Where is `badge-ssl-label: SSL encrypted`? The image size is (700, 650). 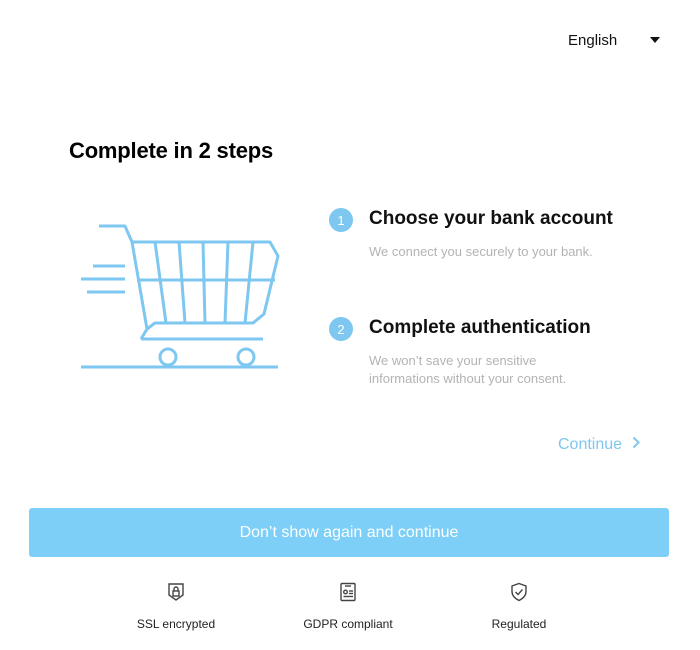
badge-ssl-label: SSL encrypted is located at coordinates (176, 624).